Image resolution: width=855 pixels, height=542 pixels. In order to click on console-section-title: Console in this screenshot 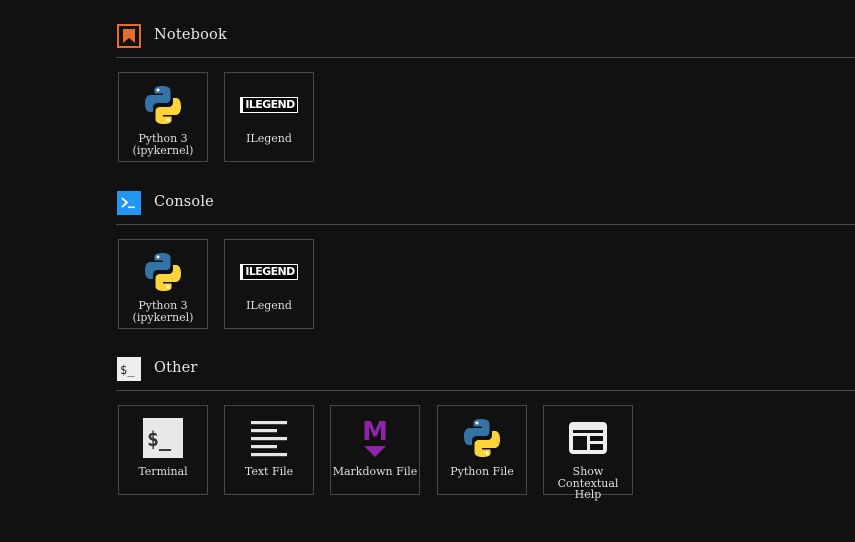, I will do `click(184, 202)`.